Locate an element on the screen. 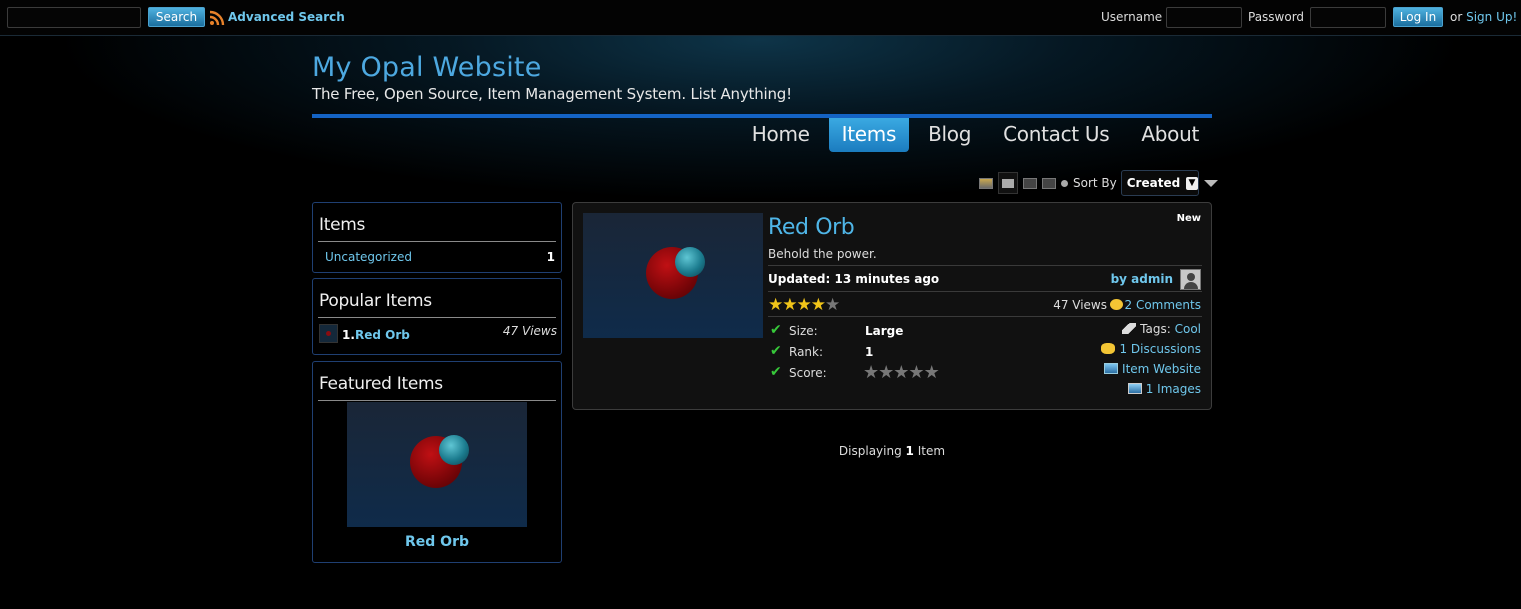 The width and height of the screenshot is (1521, 609). sort-direction-icon is located at coordinates (1210, 183).